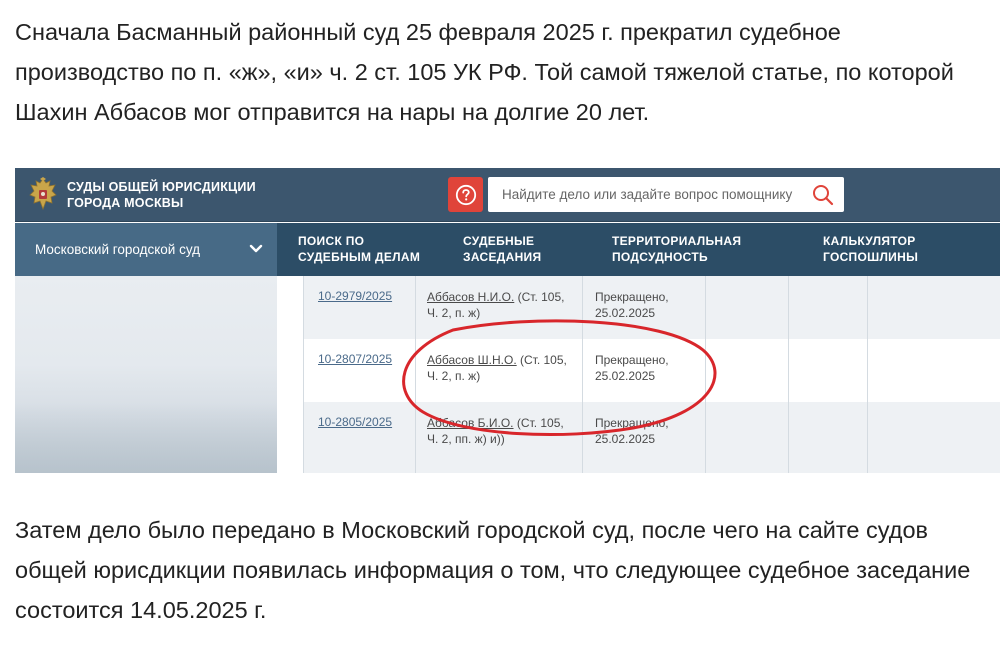  I want to click on site-header: СУДЫ ОБЩЕЙ ЮРИСДИКЦИИ ГОРОДА МОСКВЫ, so click(507, 195).